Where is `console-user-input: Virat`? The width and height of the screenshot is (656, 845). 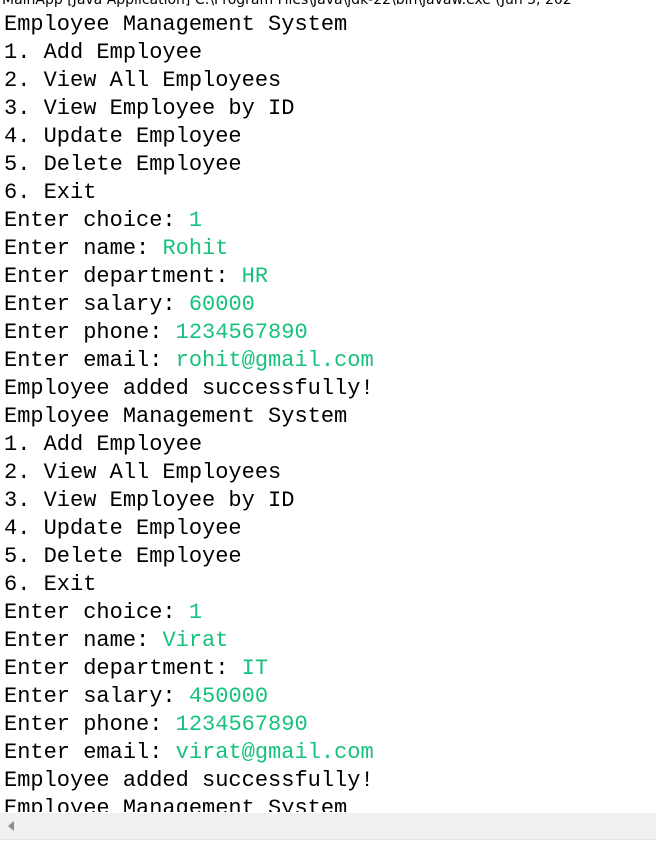 console-user-input: Virat is located at coordinates (195, 640).